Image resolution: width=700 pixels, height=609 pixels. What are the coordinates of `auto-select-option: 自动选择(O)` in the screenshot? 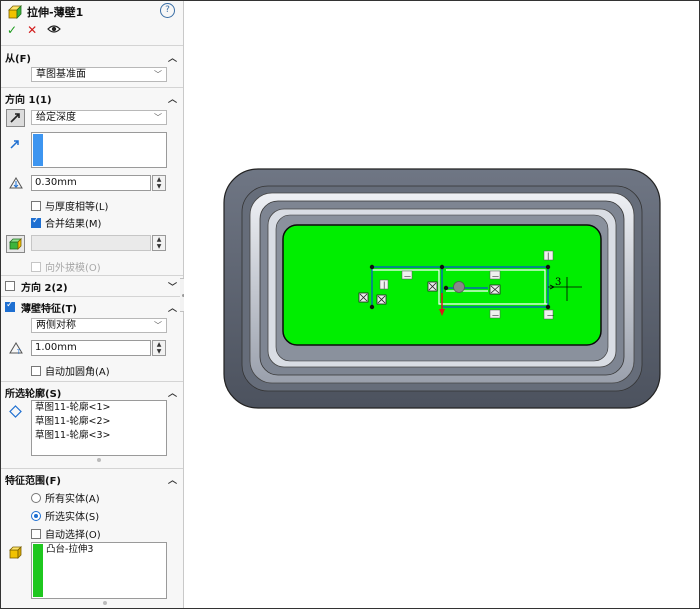 It's located at (66, 533).